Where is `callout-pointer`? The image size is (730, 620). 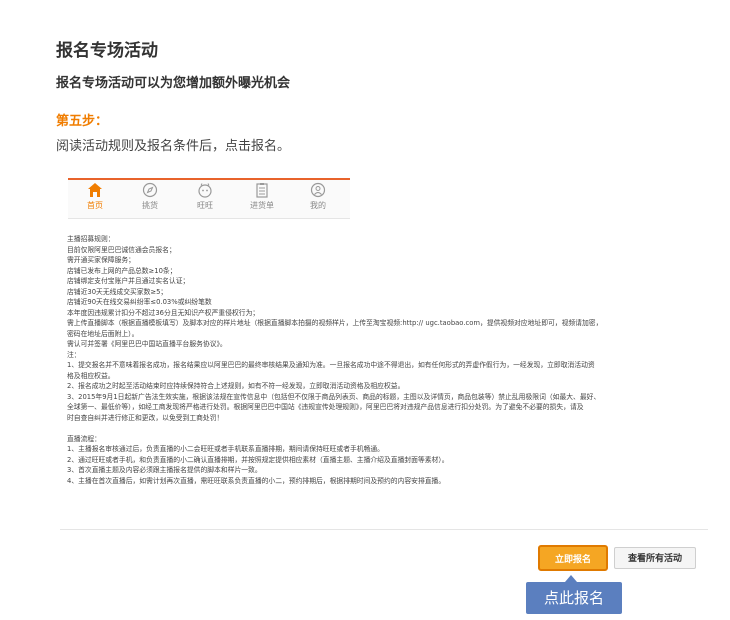 callout-pointer is located at coordinates (571, 578).